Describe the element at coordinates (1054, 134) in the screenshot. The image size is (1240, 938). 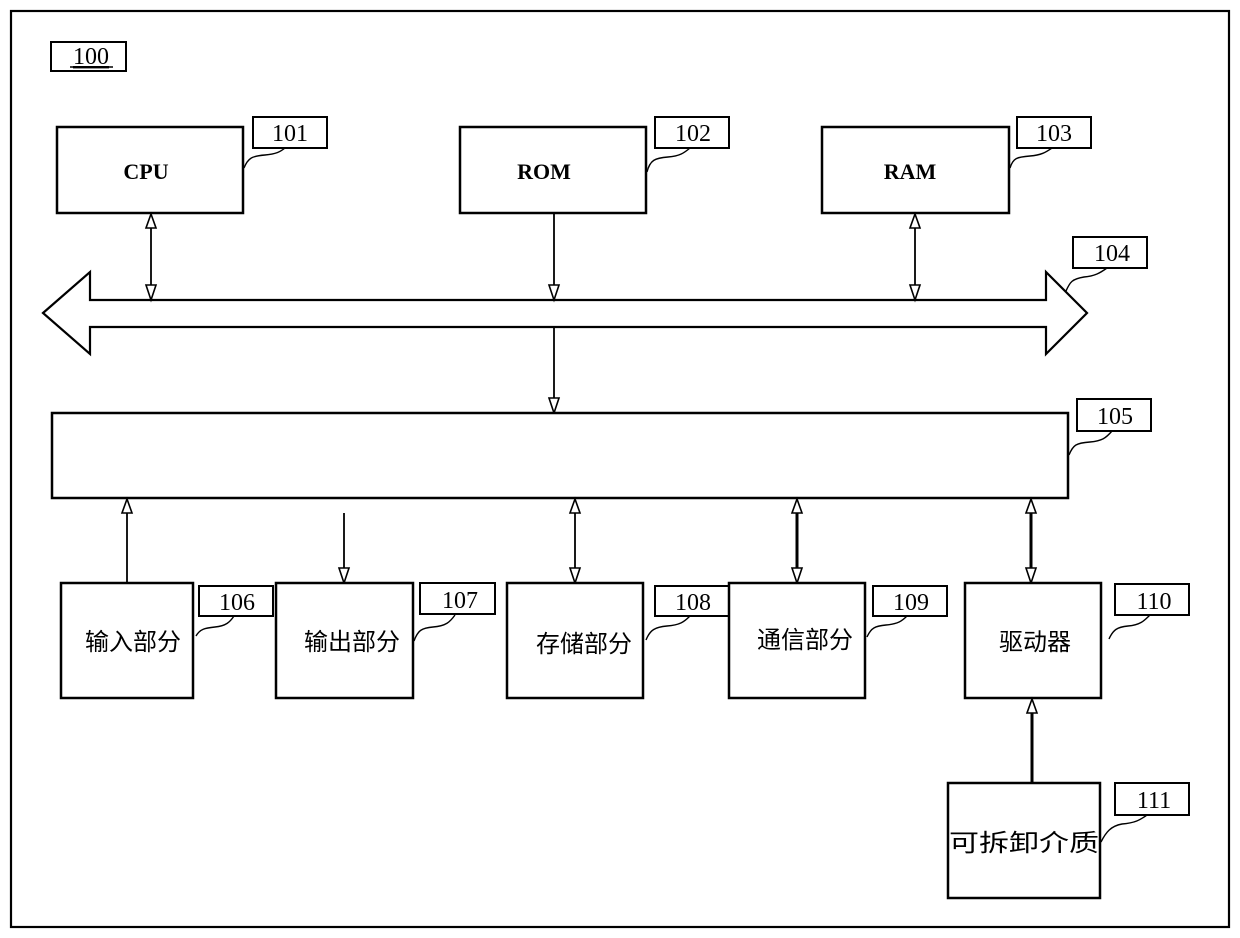
I see `ram-ref-text: 103` at that location.